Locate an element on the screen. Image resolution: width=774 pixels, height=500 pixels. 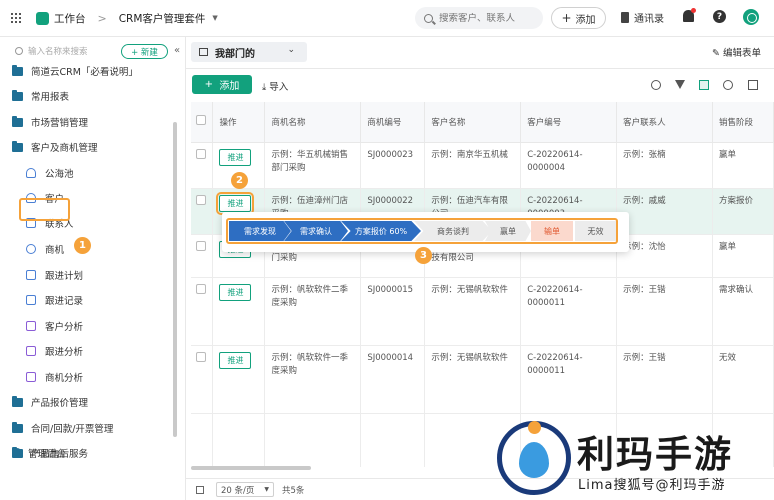
column-header: 客户名称 is located at coordinates (473, 122).